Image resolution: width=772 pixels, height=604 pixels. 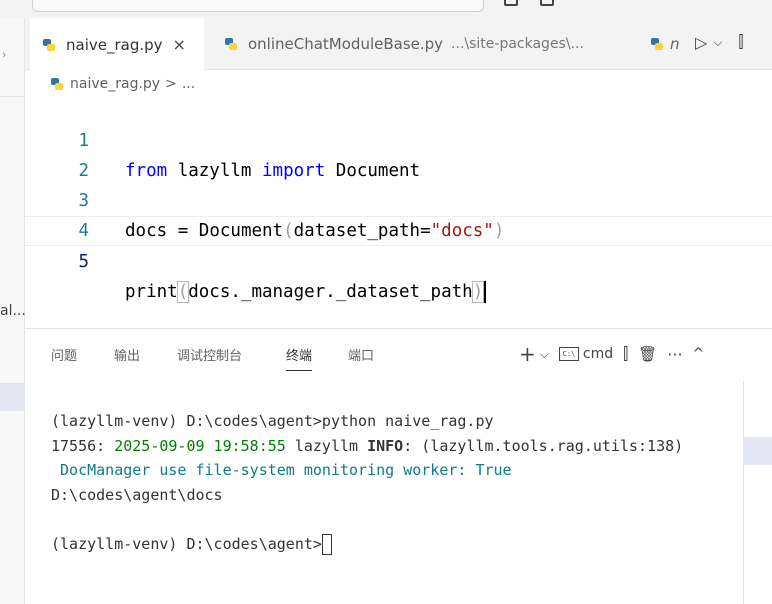 What do you see at coordinates (114, 44) in the screenshot?
I see `tab-label: naive_rag.py` at bounding box center [114, 44].